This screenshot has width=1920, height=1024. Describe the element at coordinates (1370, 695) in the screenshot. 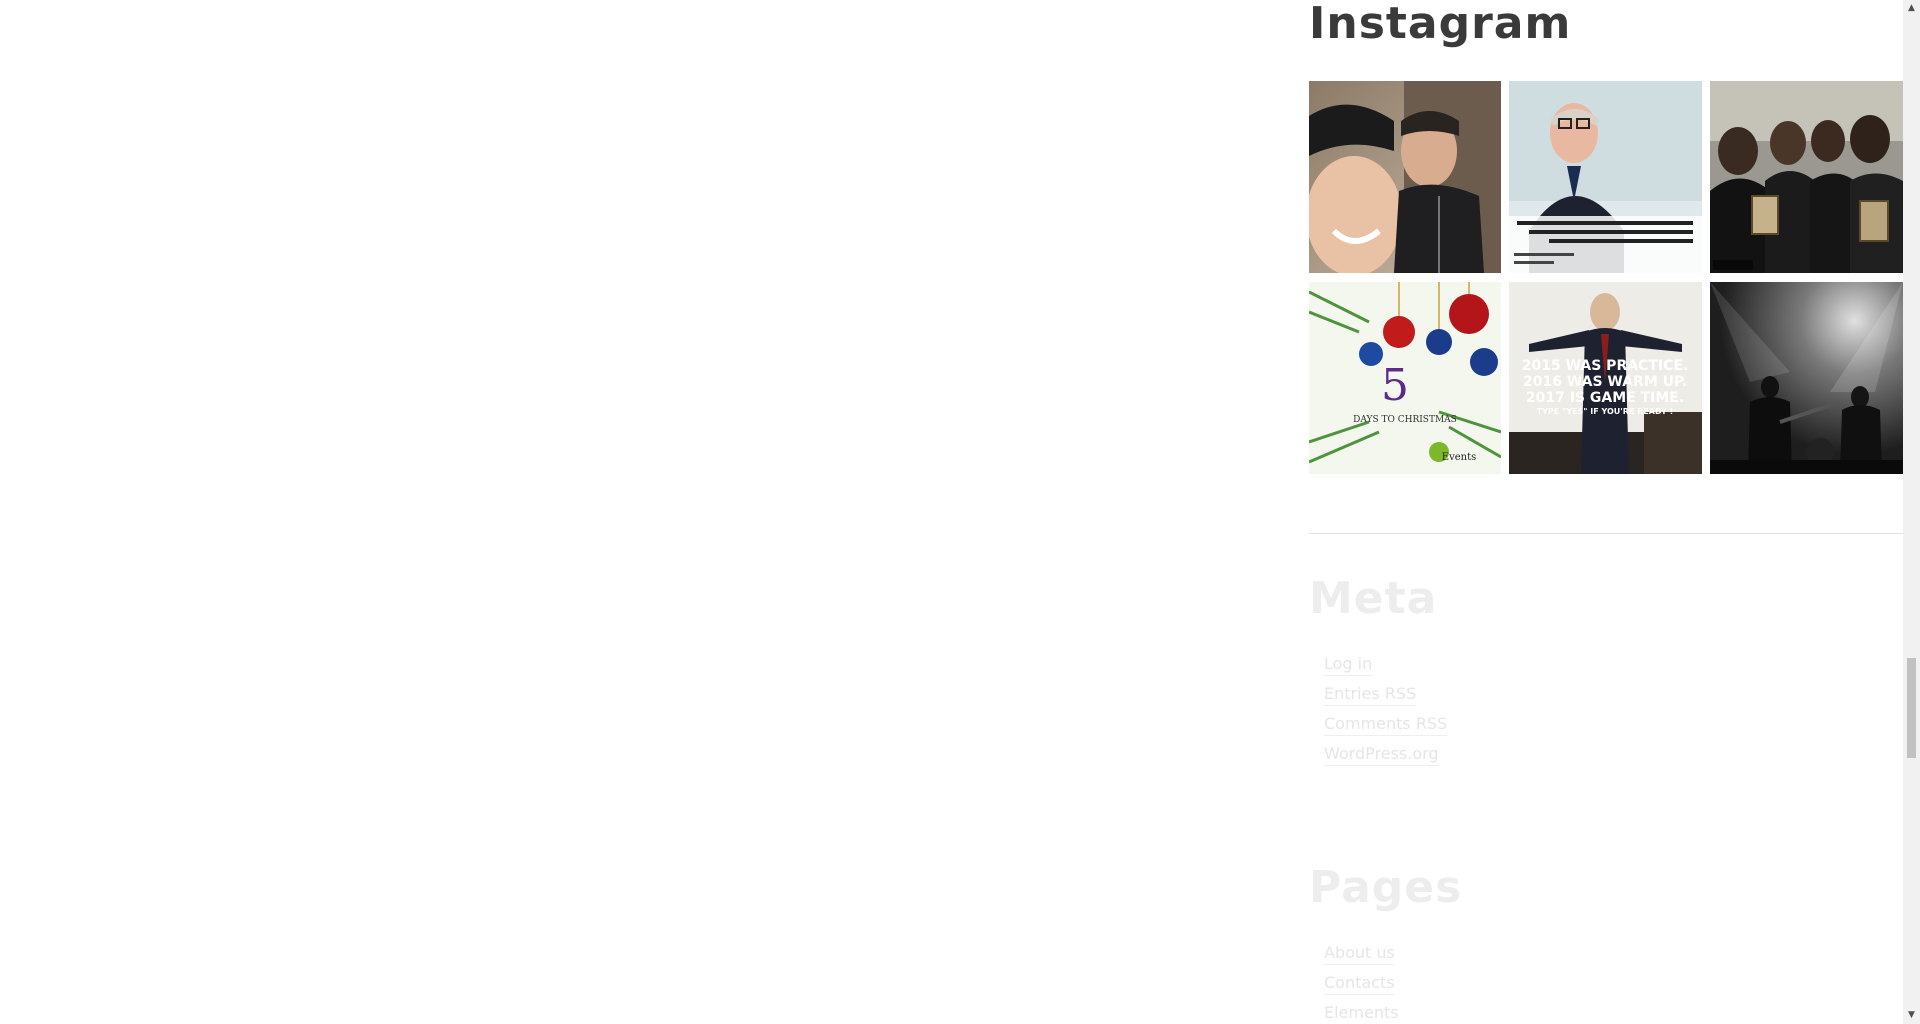

I see `entries-rss-link: Entries RSS` at that location.